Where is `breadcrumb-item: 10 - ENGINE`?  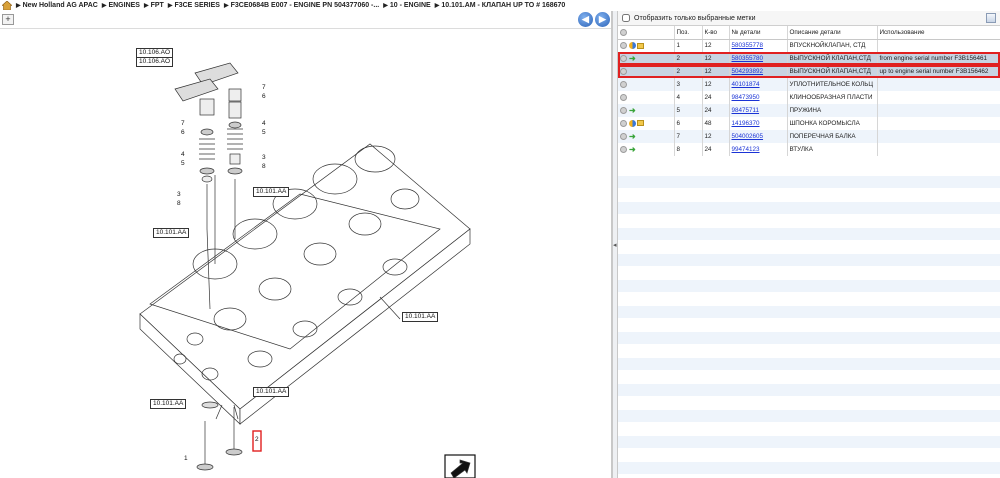 breadcrumb-item: 10 - ENGINE is located at coordinates (410, 5).